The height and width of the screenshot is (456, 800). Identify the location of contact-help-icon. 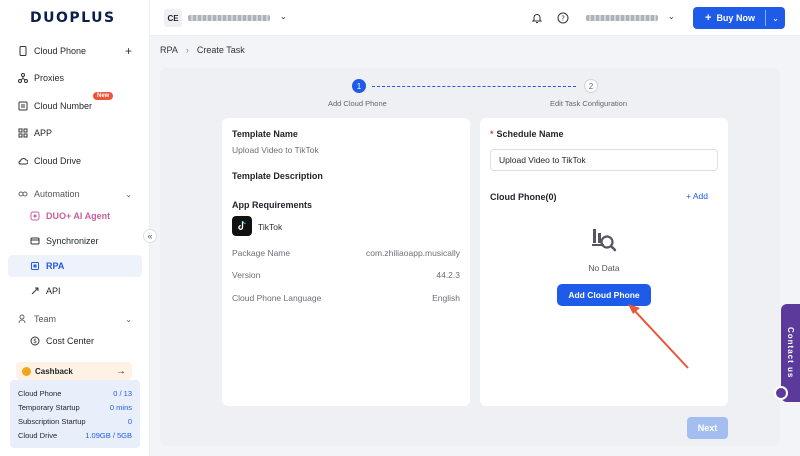
(781, 393).